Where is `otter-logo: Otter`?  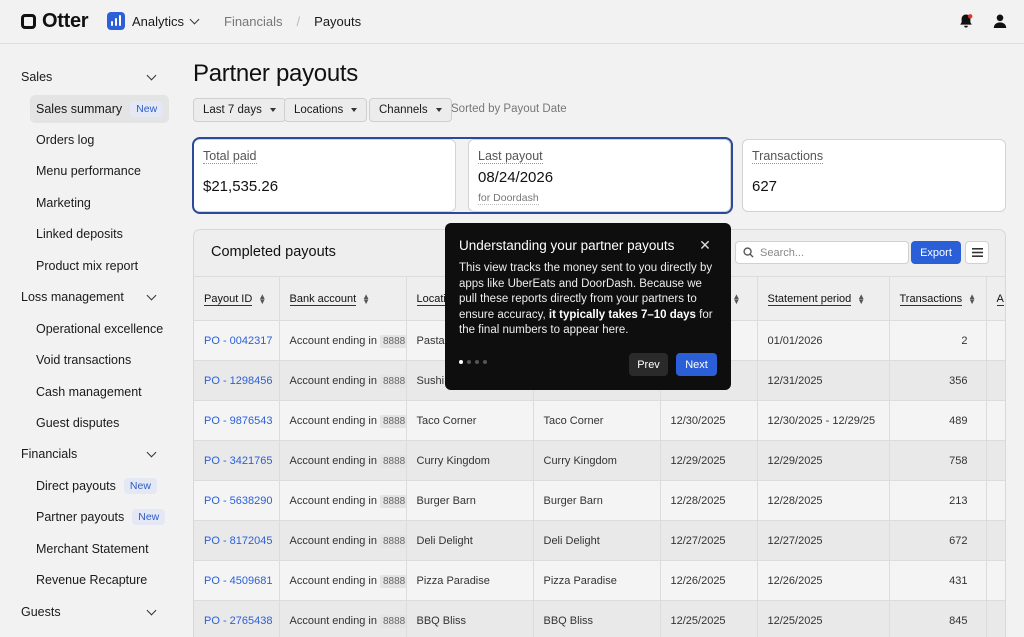 otter-logo: Otter is located at coordinates (55, 21).